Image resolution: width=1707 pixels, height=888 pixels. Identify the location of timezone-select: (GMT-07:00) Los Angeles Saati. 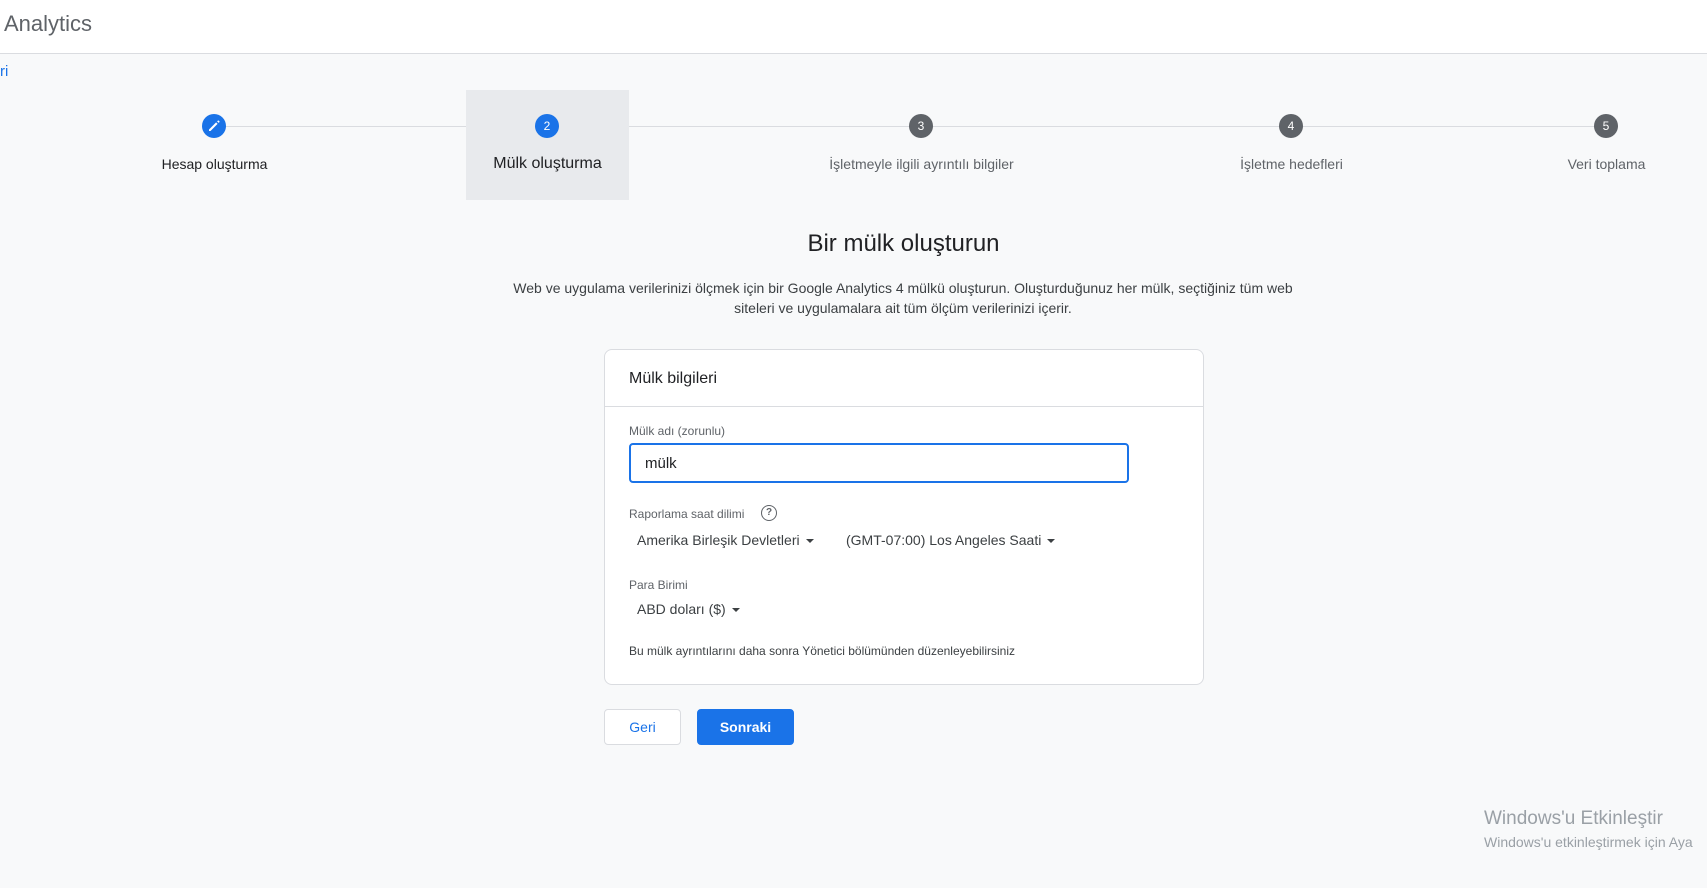
(951, 540).